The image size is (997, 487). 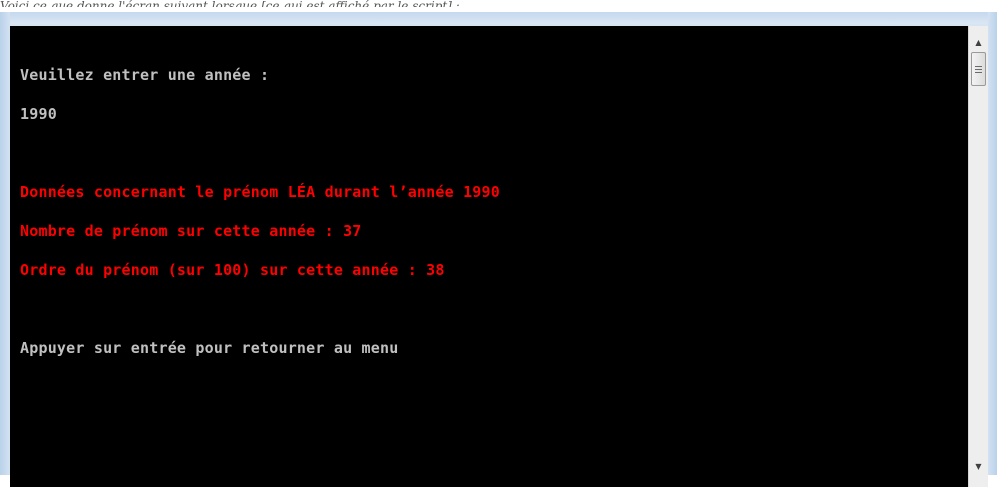 I want to click on vertical-scrollbar: ▲ ▼, so click(x=978, y=256).